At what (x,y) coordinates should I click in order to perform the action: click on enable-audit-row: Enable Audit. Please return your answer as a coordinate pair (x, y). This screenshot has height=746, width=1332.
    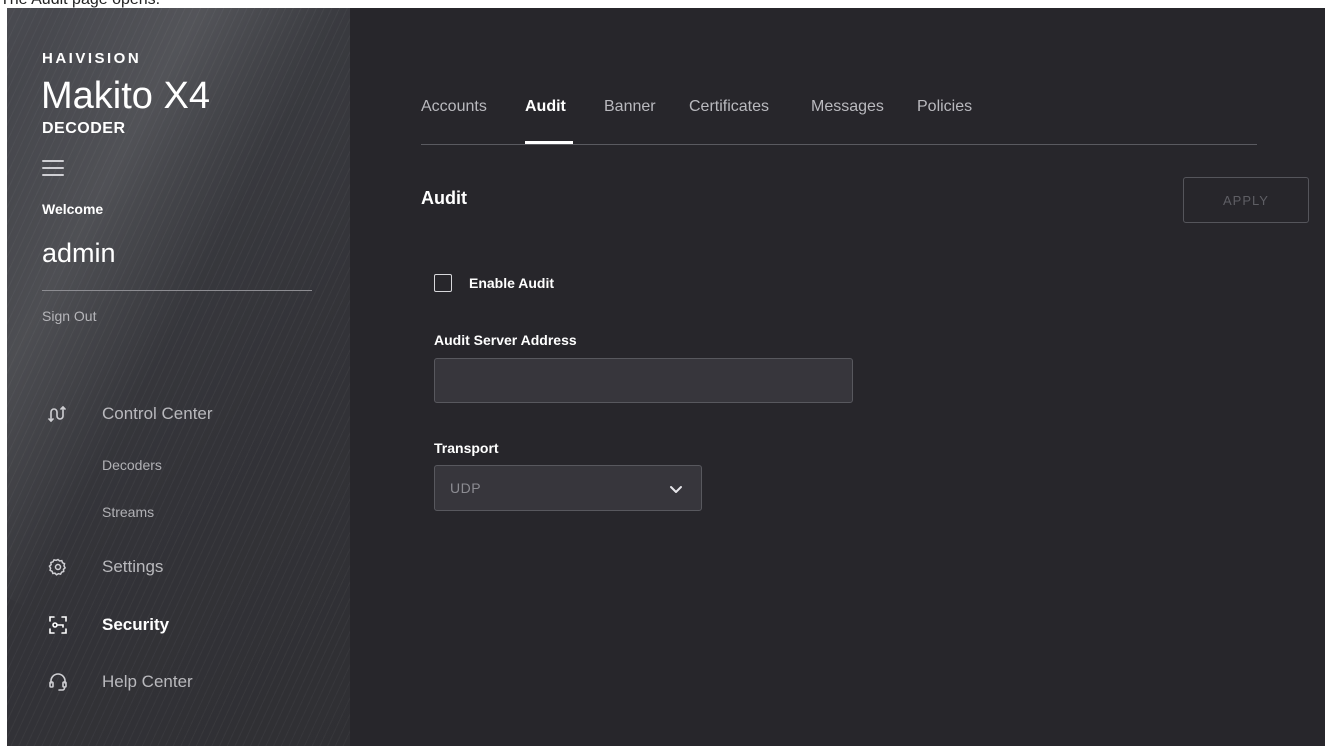
    Looking at the image, I should click on (494, 283).